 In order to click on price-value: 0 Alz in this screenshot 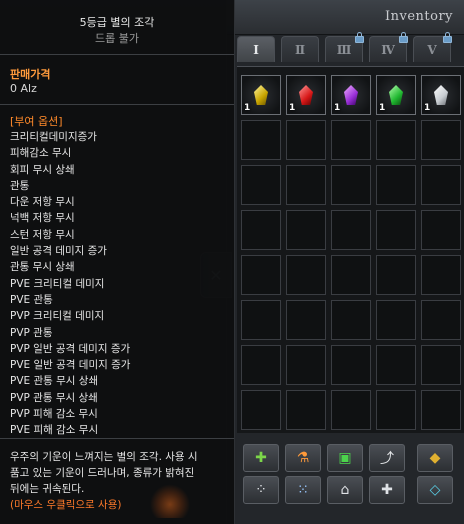, I will do `click(23, 88)`.